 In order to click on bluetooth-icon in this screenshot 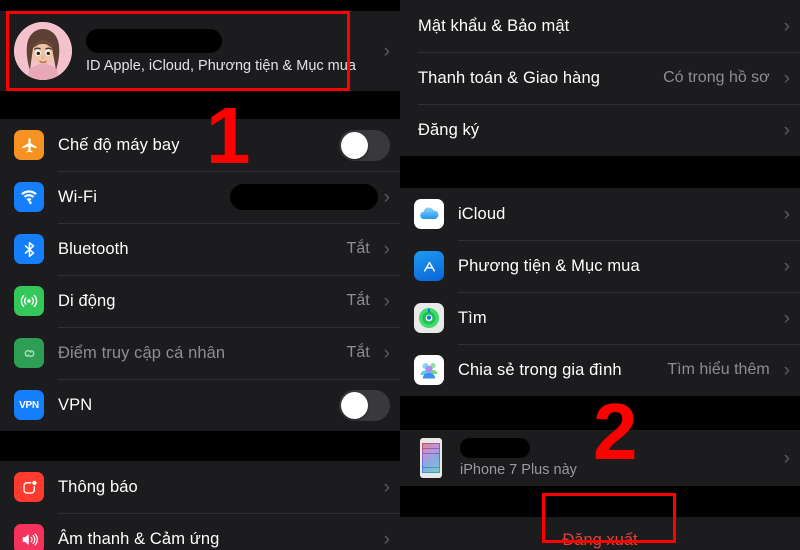, I will do `click(29, 249)`.